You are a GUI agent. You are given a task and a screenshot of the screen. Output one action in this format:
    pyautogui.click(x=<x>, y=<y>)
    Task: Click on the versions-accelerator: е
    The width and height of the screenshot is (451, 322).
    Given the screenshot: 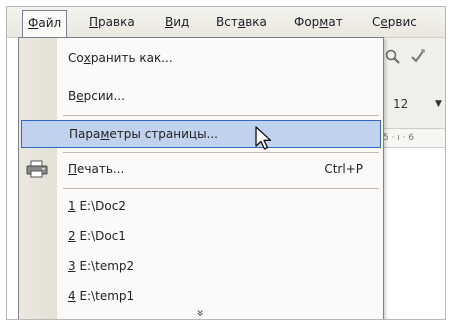 What is the action you would take?
    pyautogui.click(x=80, y=96)
    